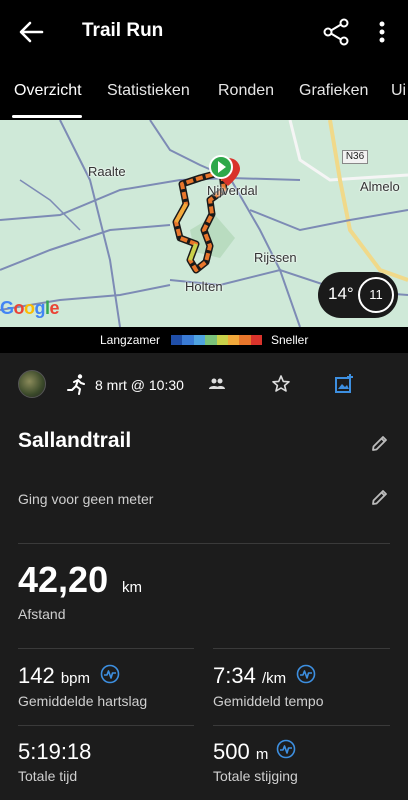 This screenshot has height=800, width=408. Describe the element at coordinates (110, 674) in the screenshot. I see `heart-rate-trend-icon` at that location.